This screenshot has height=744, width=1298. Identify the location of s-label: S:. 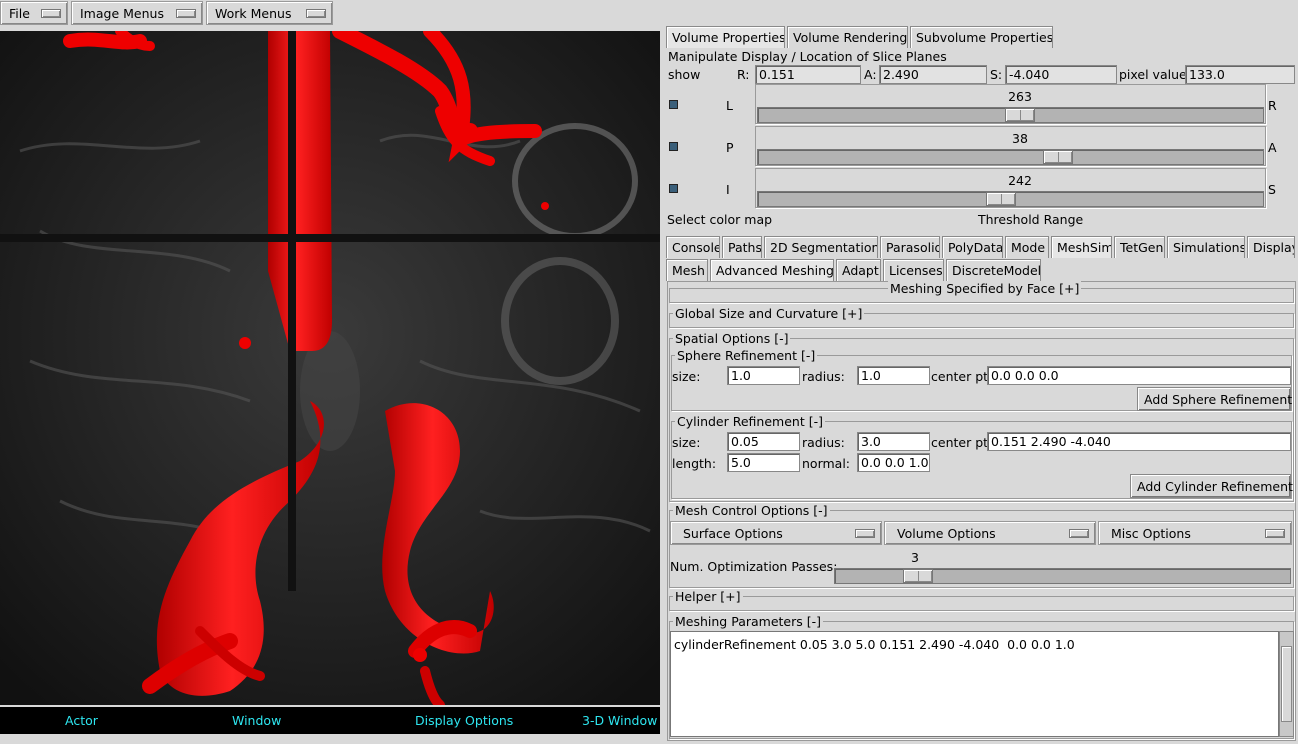
(996, 74).